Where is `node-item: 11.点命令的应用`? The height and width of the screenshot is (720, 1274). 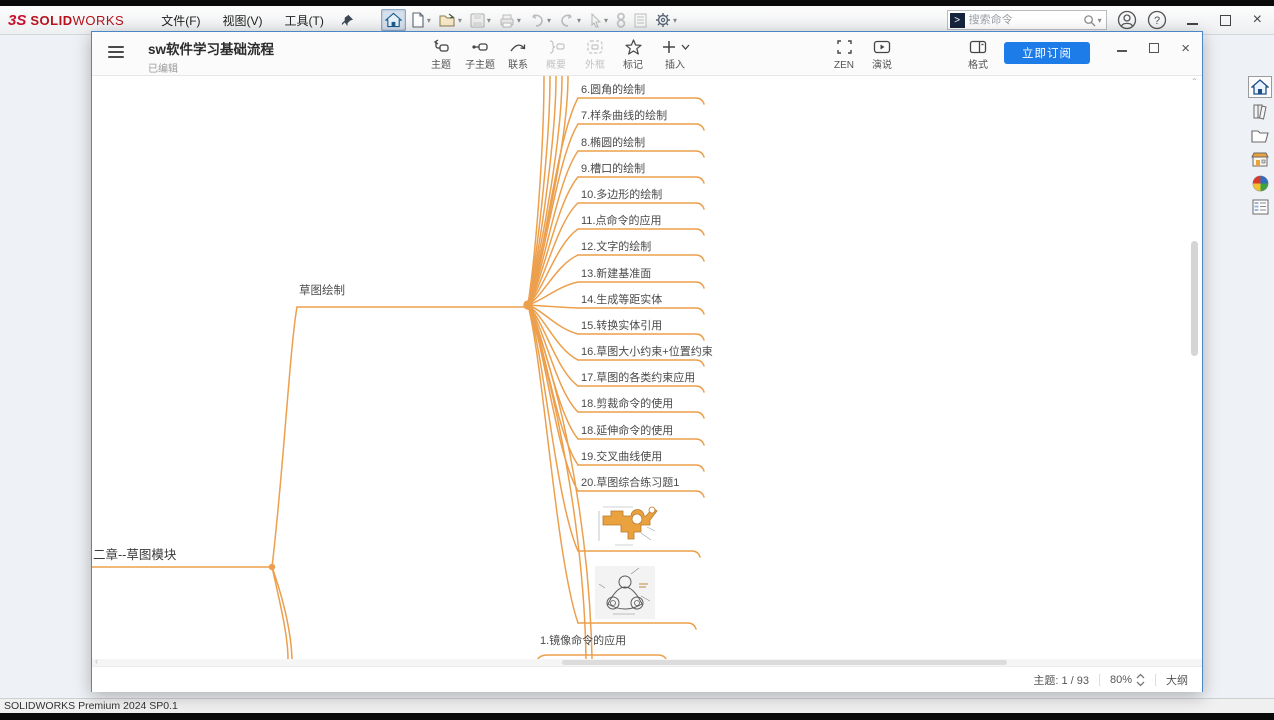 node-item: 11.点命令的应用 is located at coordinates (621, 220).